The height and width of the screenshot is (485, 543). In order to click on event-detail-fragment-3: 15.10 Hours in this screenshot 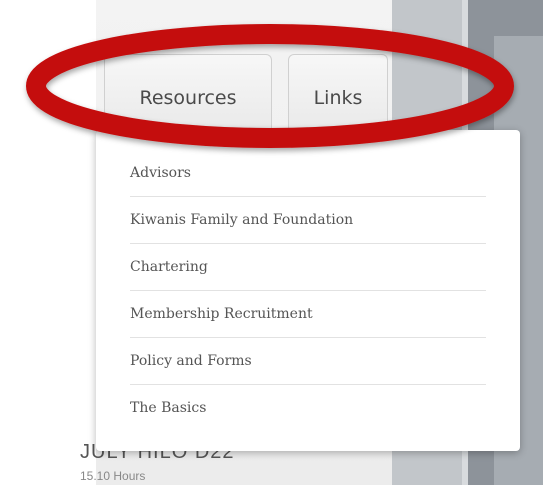, I will do `click(113, 476)`.